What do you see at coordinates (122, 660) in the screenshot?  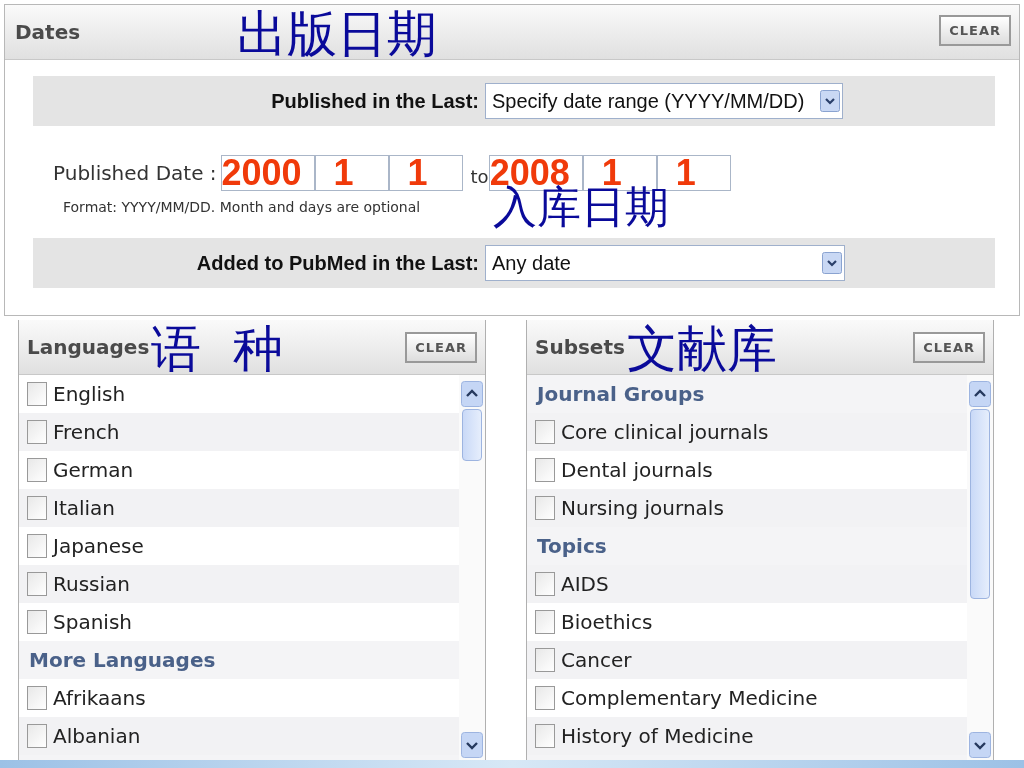 I see `group-heading: More Languages` at bounding box center [122, 660].